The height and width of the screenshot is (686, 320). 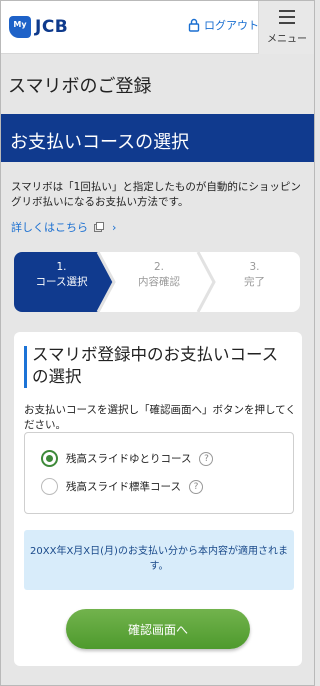 I want to click on radio-selected, so click(x=49, y=458).